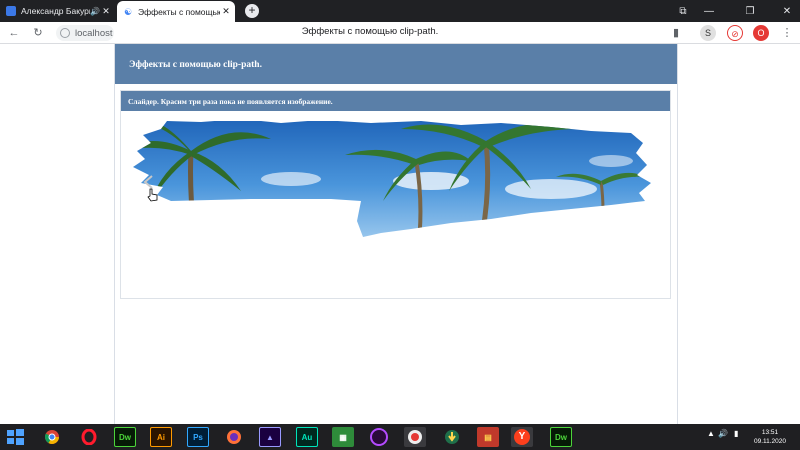 The height and width of the screenshot is (450, 800). What do you see at coordinates (89, 437) in the screenshot?
I see `opera-icon` at bounding box center [89, 437].